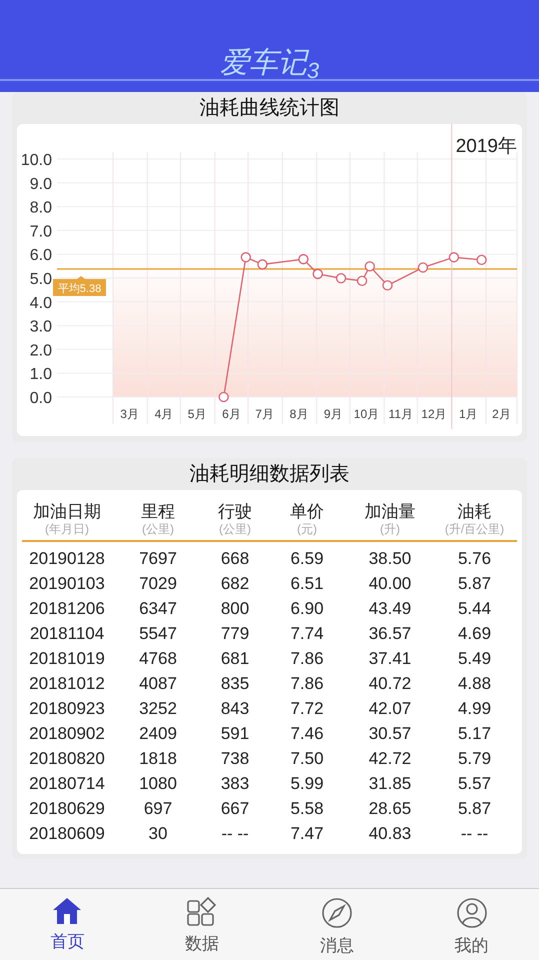 The width and height of the screenshot is (539, 960). What do you see at coordinates (390, 529) in the screenshot?
I see `column-unit: (升)` at bounding box center [390, 529].